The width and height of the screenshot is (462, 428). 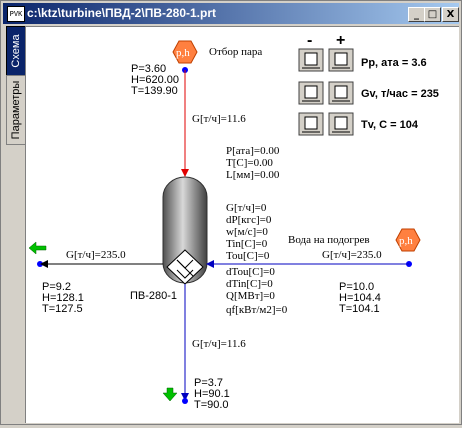 I want to click on window-title: c:\ktz\turbine\ПВД-2\ПВ-280-1.prt, so click(x=121, y=13).